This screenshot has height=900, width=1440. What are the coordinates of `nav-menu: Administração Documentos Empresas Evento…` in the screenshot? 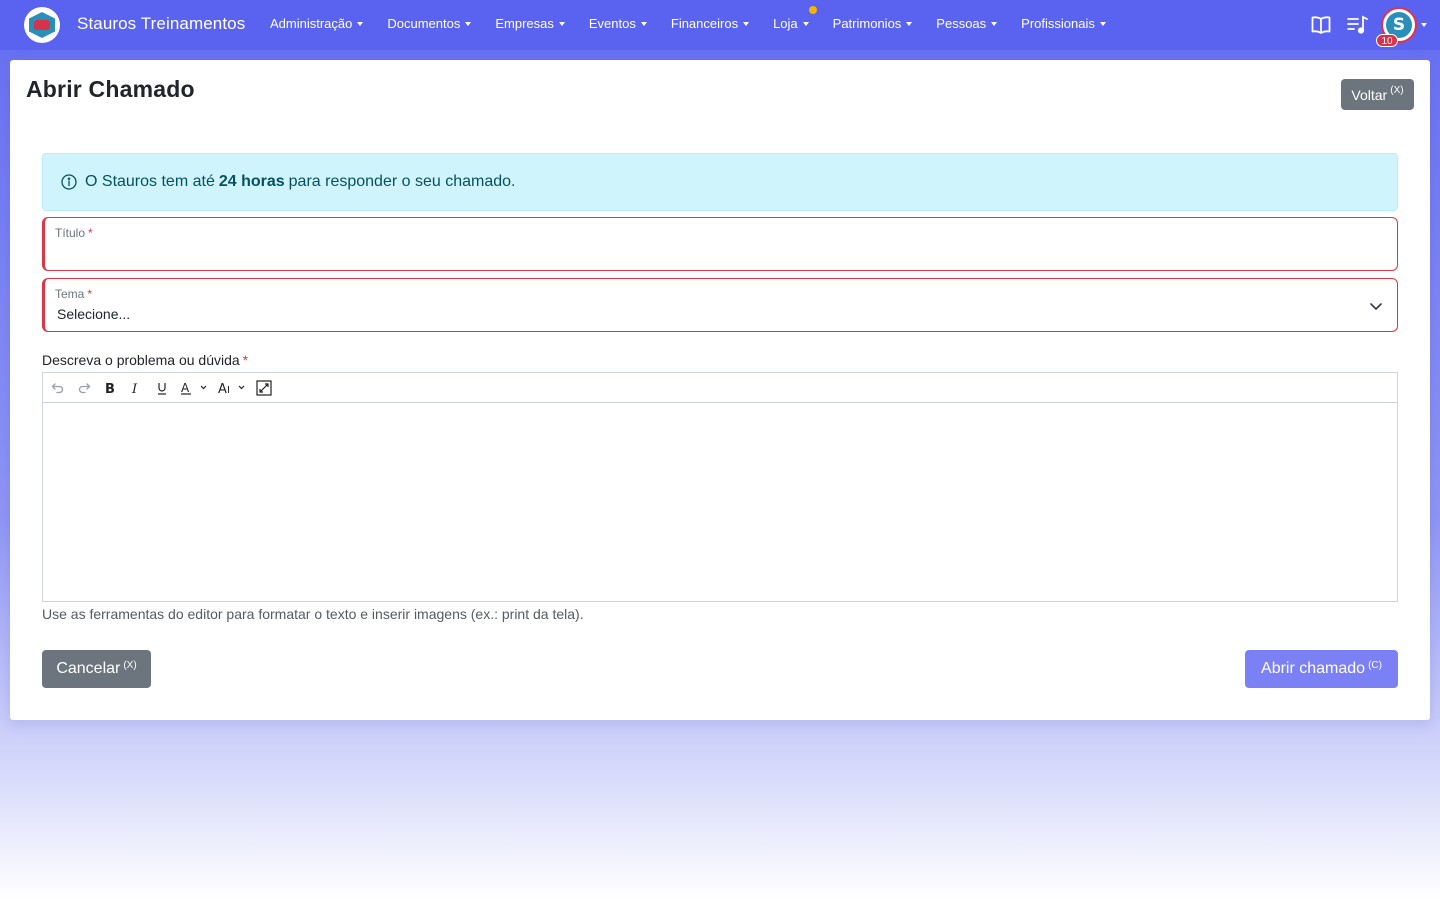 It's located at (700, 23).